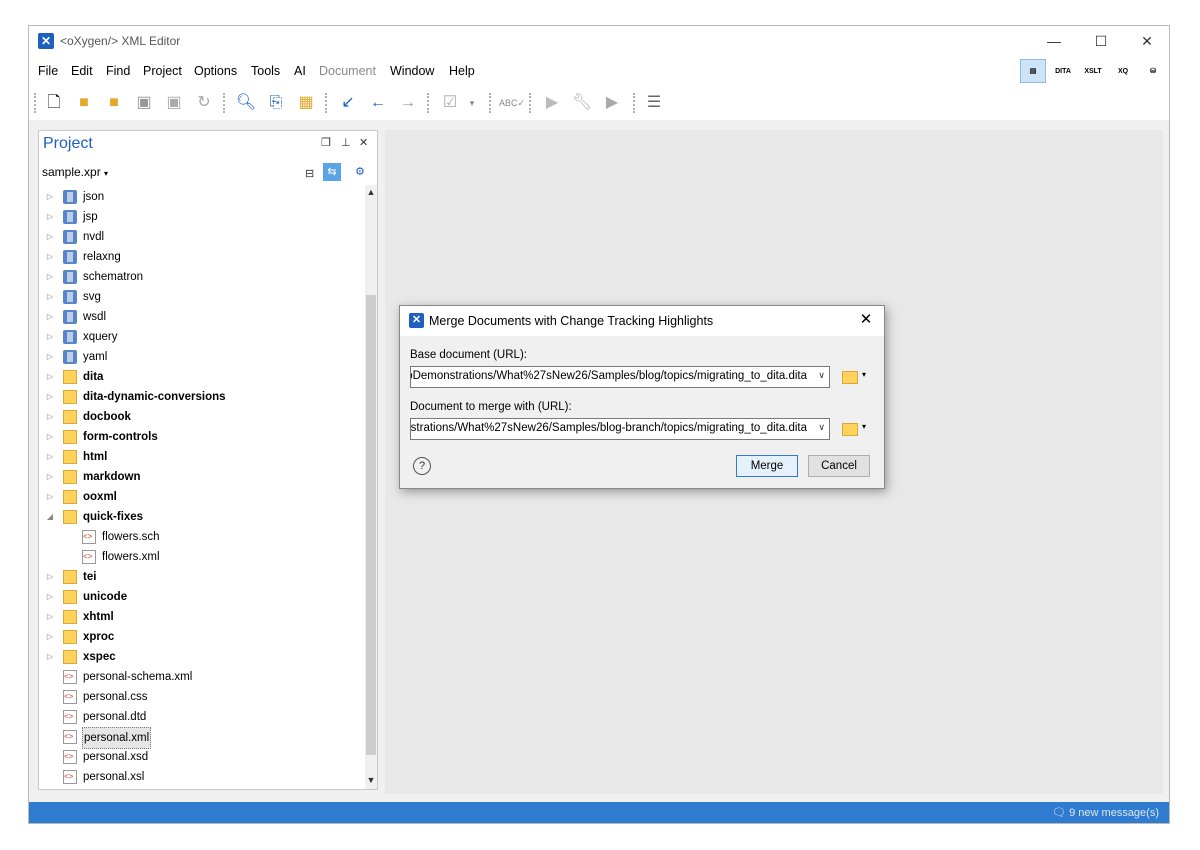  I want to click on apply-scenarios-icon: ▶, so click(612, 103).